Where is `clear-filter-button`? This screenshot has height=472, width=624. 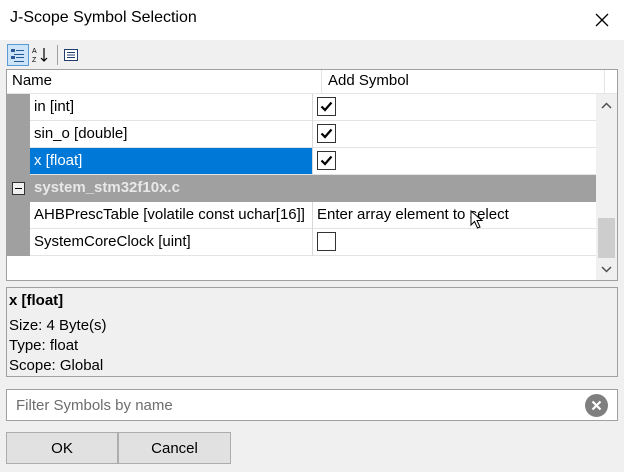 clear-filter-button is located at coordinates (596, 405).